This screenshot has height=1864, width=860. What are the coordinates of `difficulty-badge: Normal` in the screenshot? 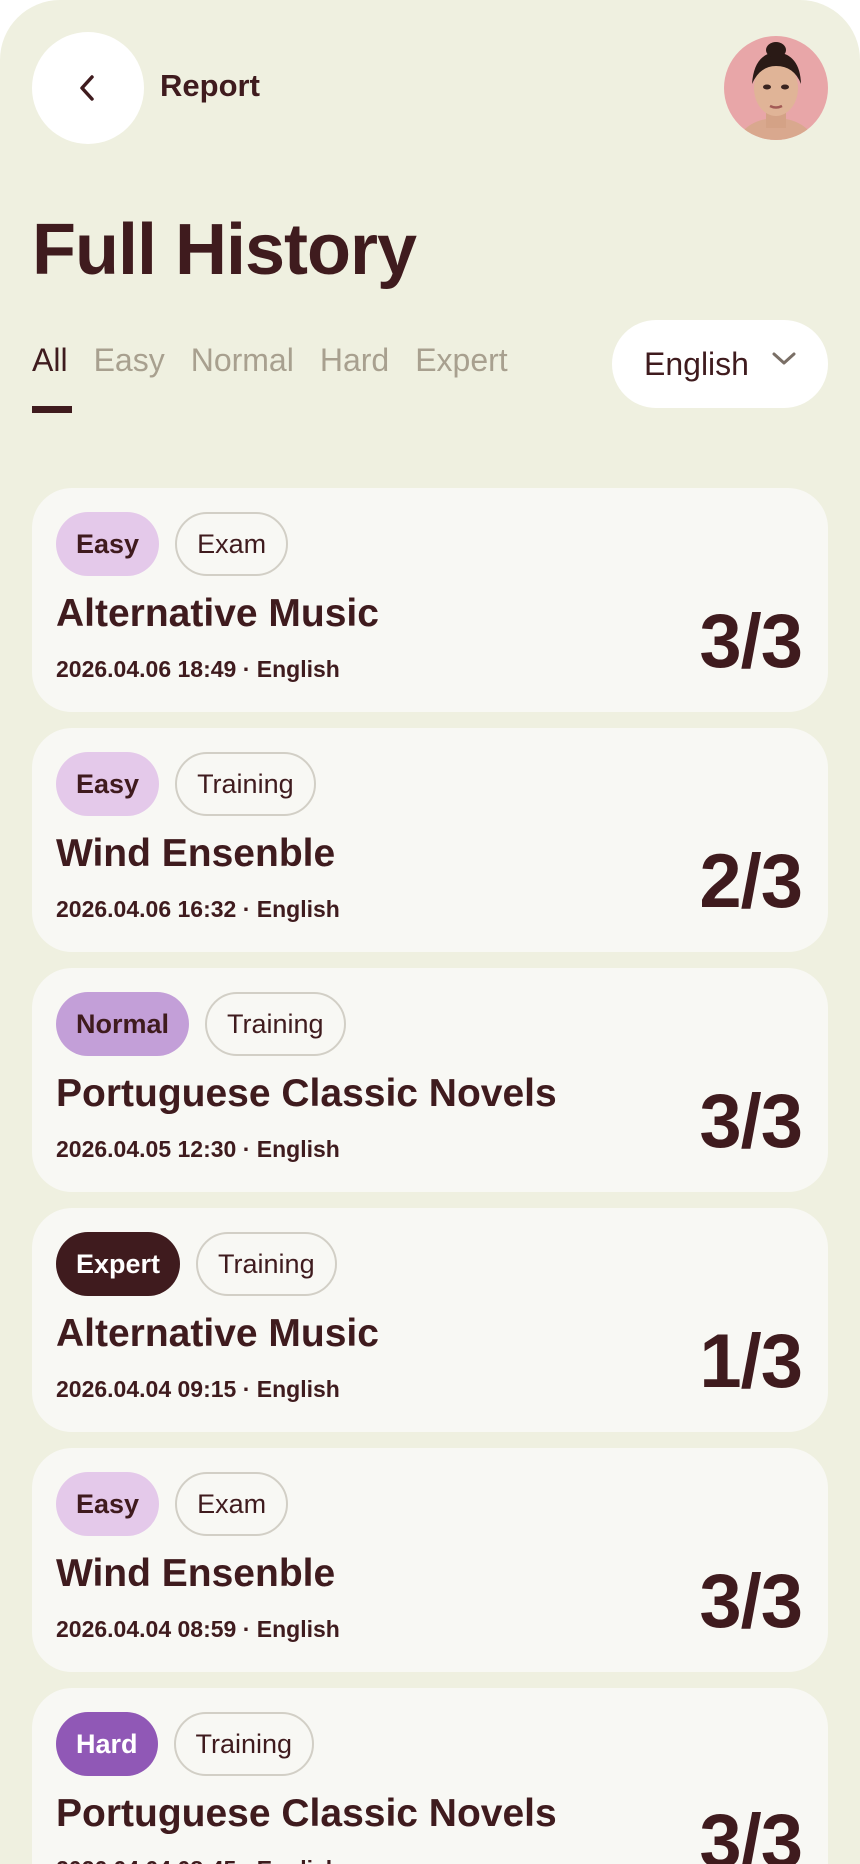 It's located at (123, 1024).